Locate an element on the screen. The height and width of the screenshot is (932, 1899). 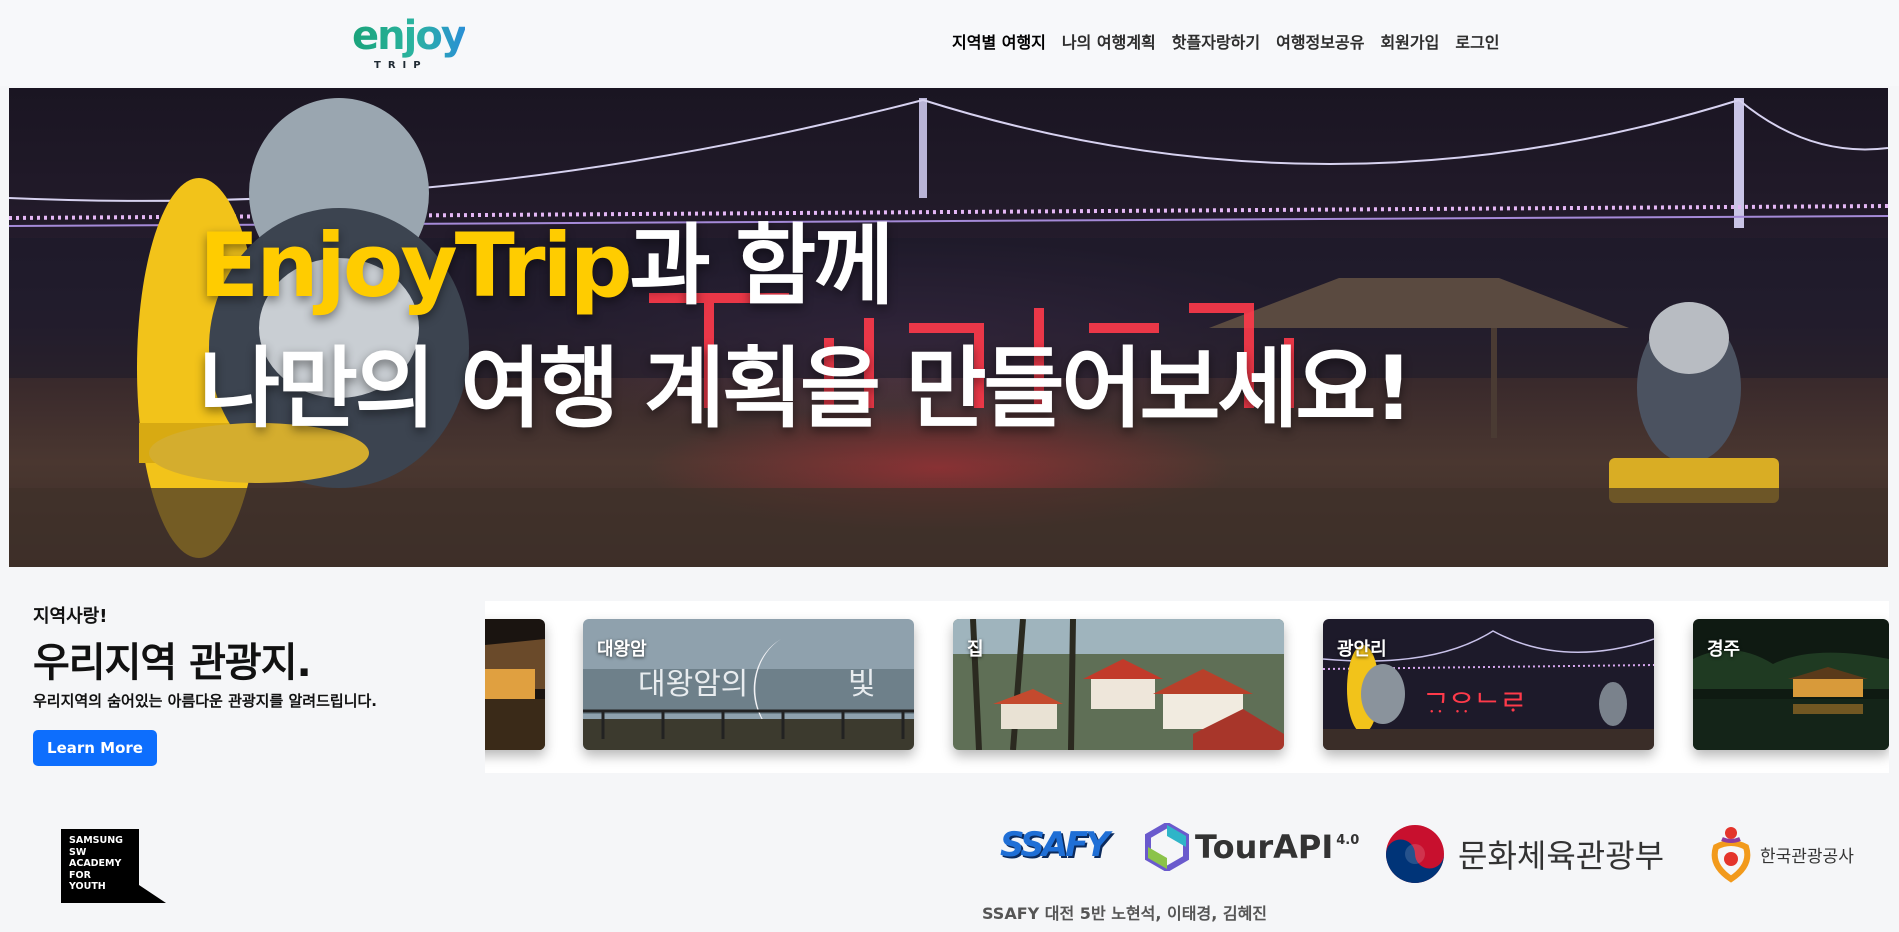
nav-login: 로그인 is located at coordinates (1477, 43).